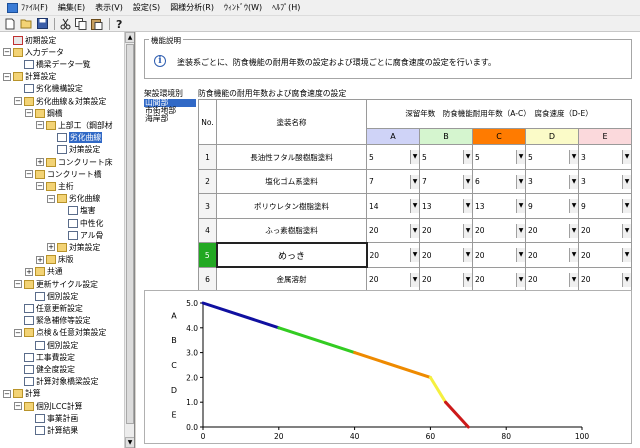 Image resolution: width=640 pixels, height=448 pixels. I want to click on tree-item: − 更新サイクル設定, so click(56, 284).